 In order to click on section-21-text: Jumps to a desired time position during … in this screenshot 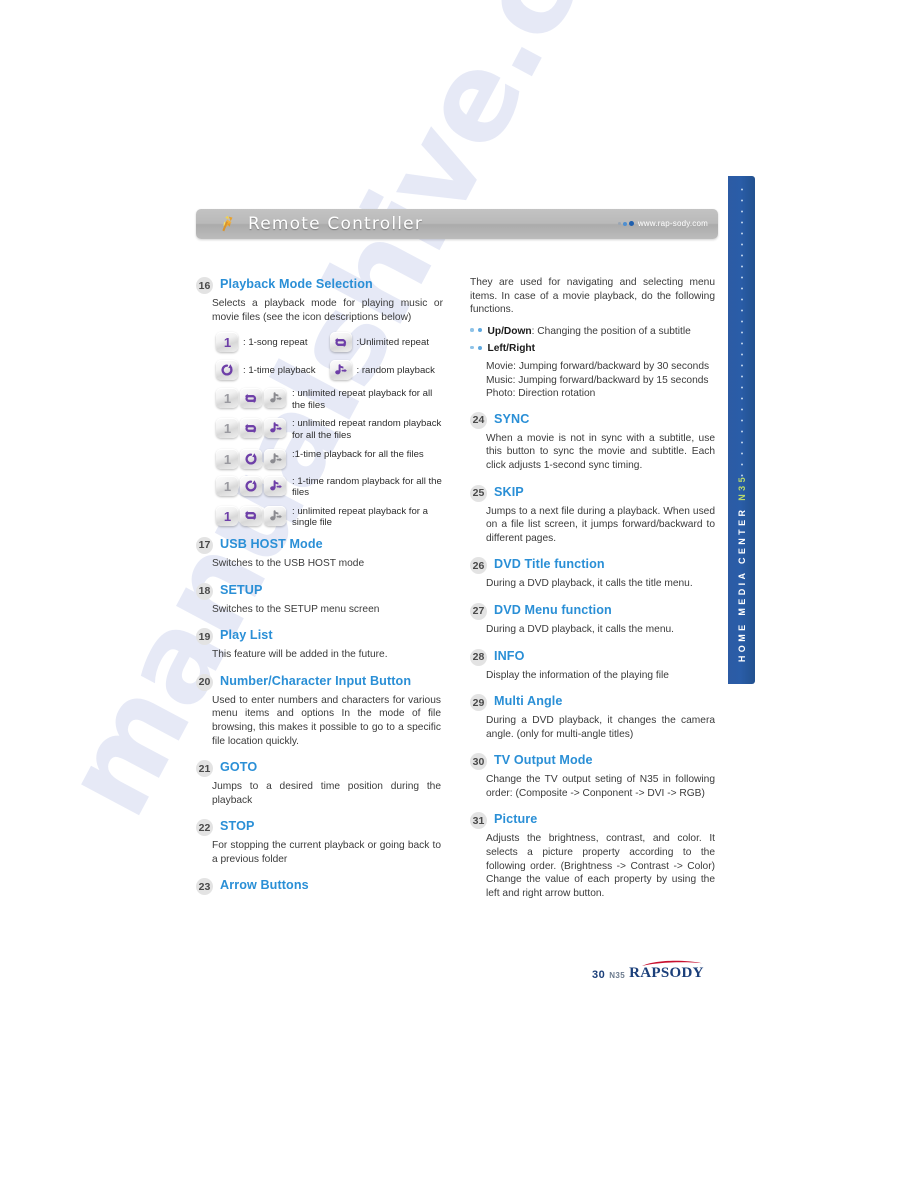, I will do `click(326, 793)`.